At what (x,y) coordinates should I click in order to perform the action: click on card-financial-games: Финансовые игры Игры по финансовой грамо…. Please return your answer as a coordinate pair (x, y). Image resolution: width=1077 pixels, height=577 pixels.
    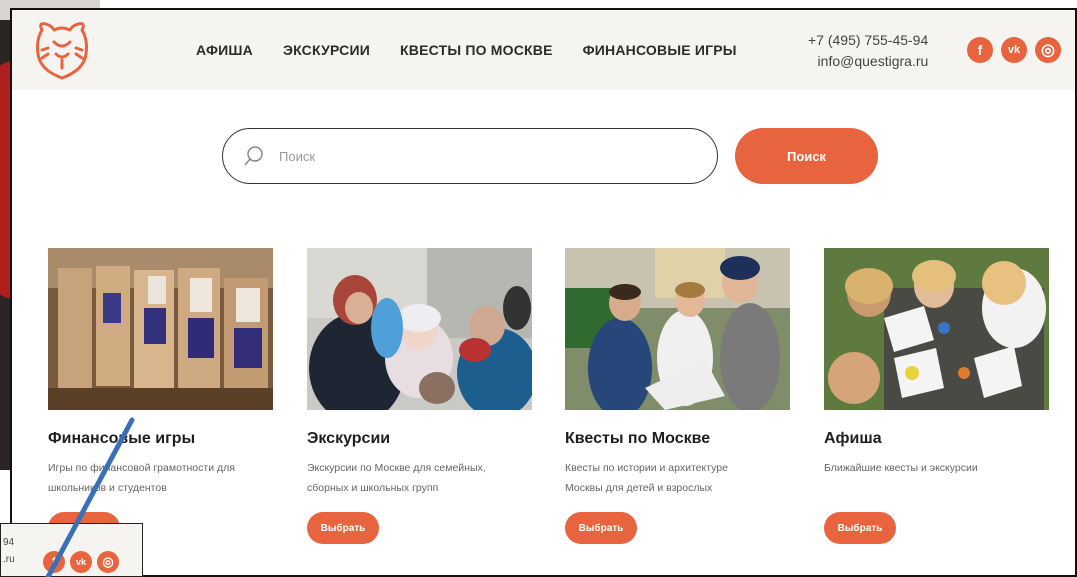
    Looking at the image, I should click on (160, 396).